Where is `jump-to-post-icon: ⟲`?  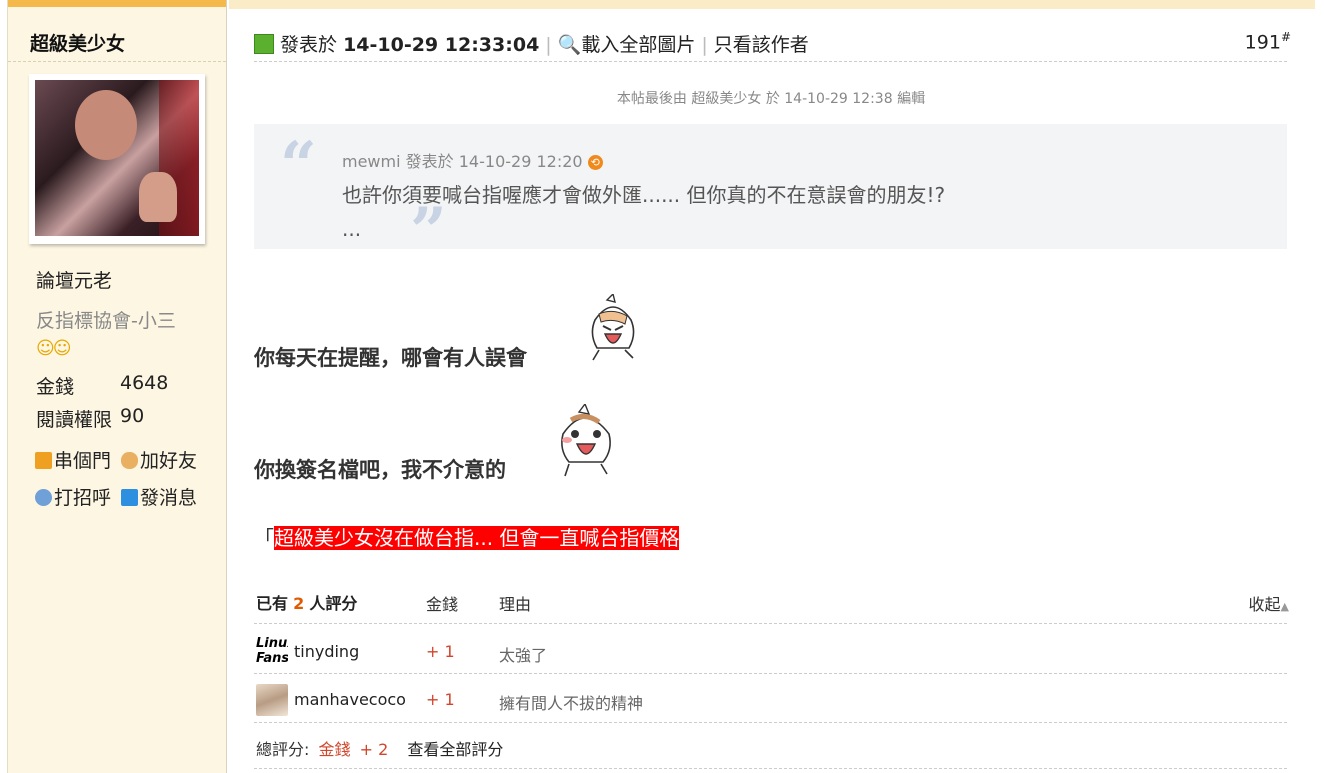
jump-to-post-icon: ⟲ is located at coordinates (595, 162).